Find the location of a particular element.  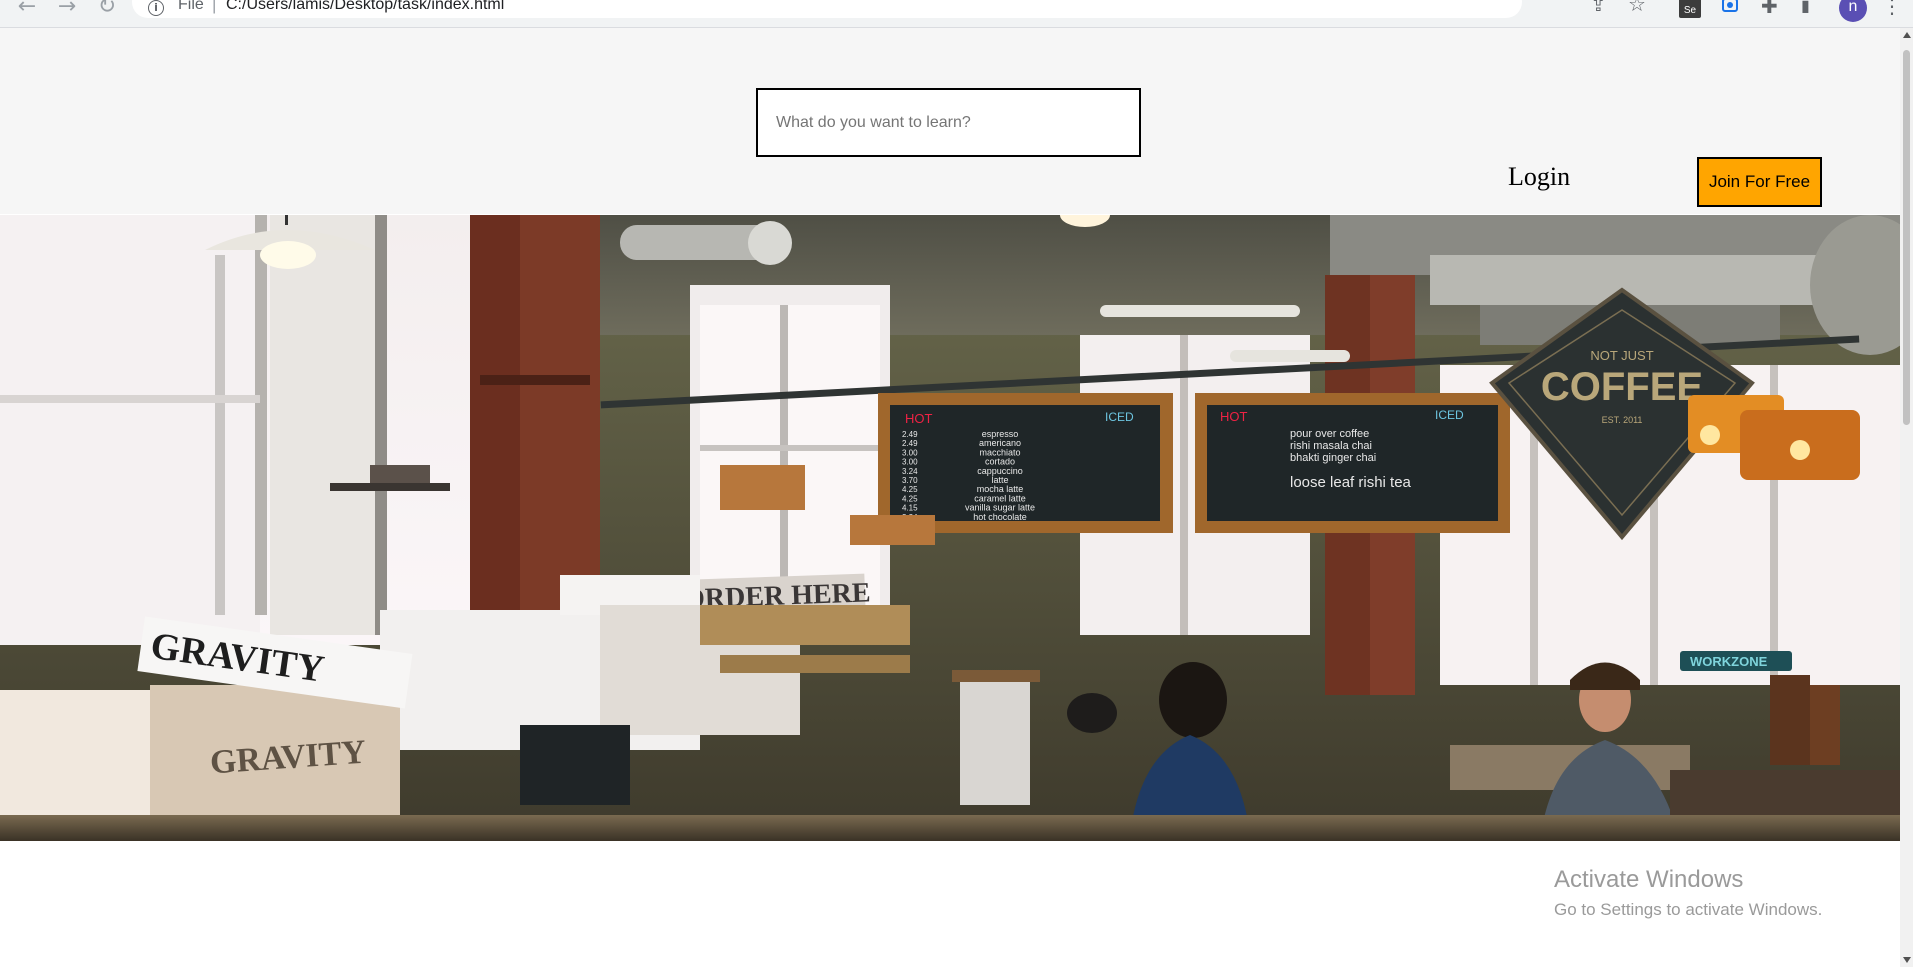

scrollbar-thumb is located at coordinates (1906, 237).